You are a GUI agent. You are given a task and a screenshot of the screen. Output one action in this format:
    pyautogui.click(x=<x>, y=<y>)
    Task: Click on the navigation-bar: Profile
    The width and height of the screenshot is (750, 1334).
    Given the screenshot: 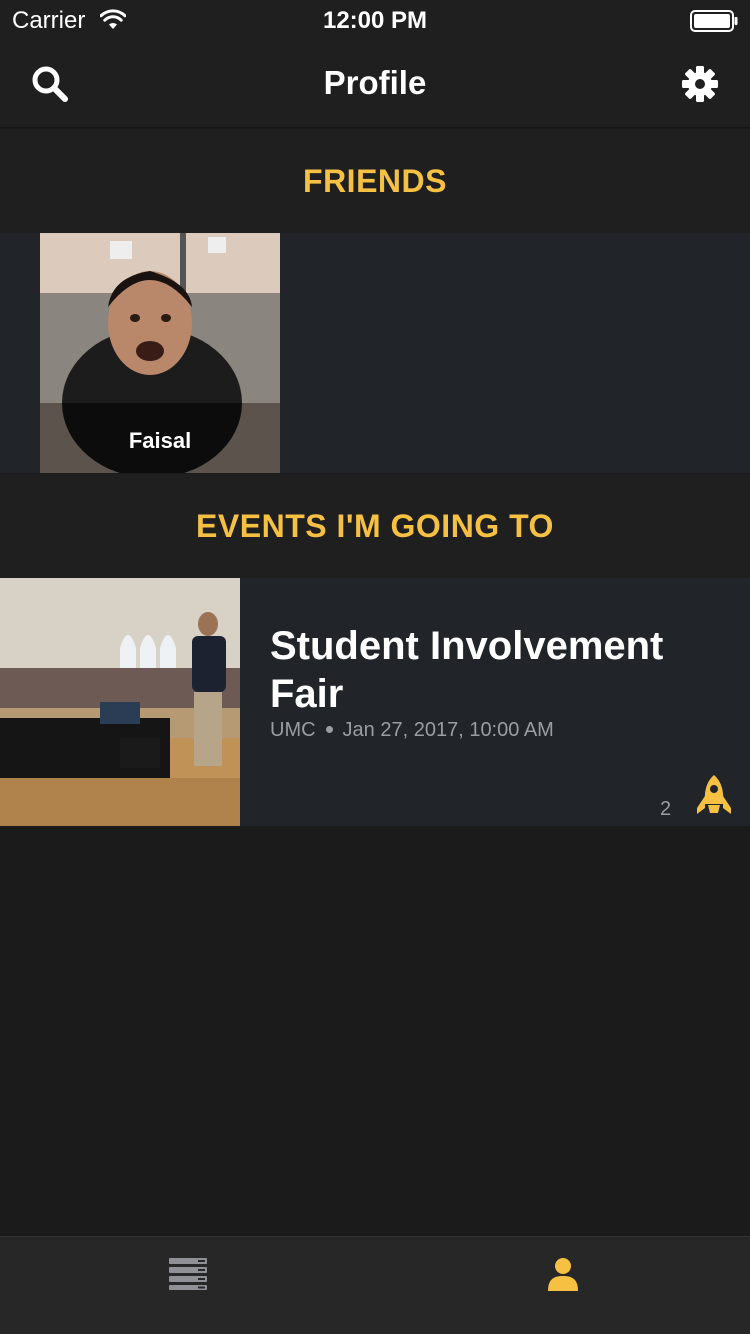 What is the action you would take?
    pyautogui.click(x=375, y=84)
    